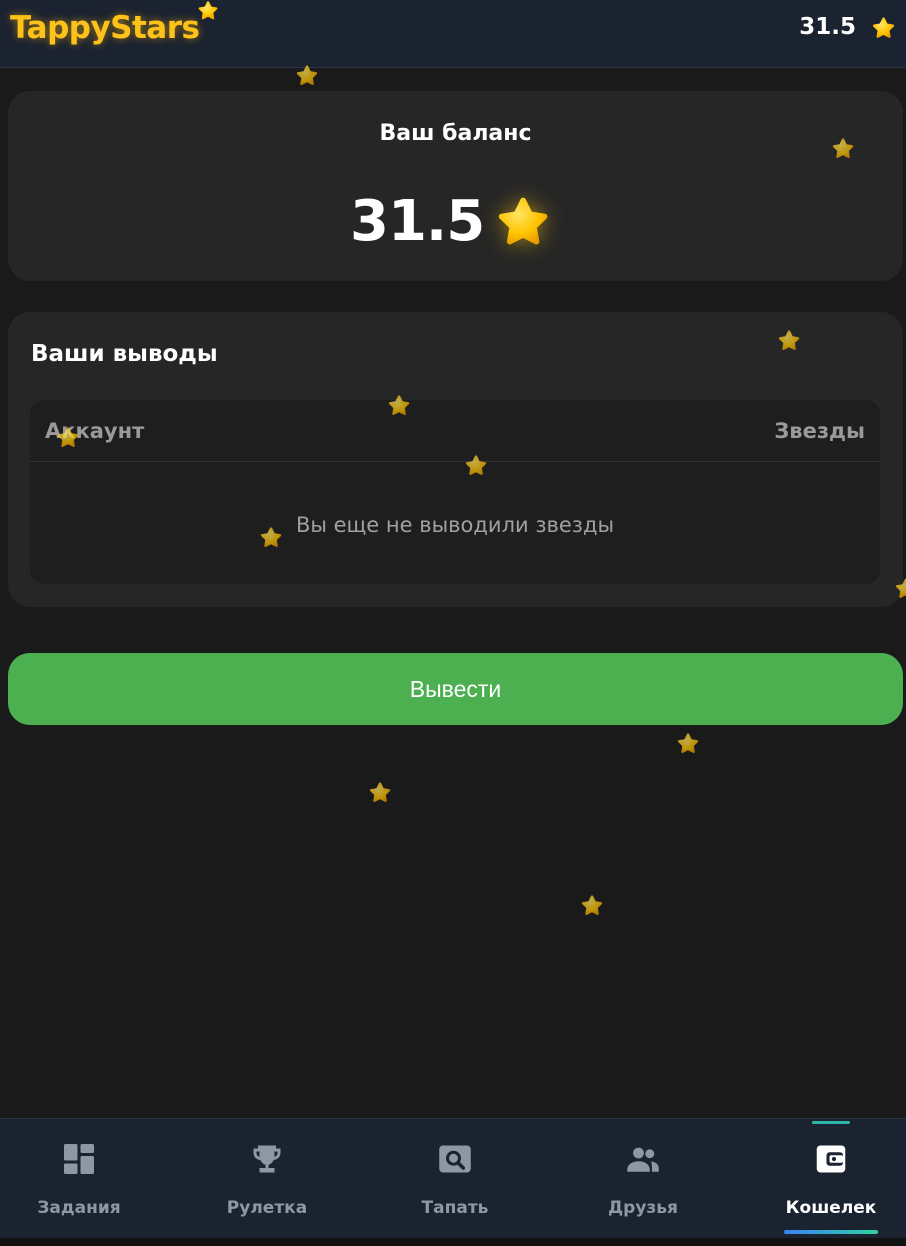 This screenshot has width=906, height=1246. I want to click on friends-icon, so click(643, 1159).